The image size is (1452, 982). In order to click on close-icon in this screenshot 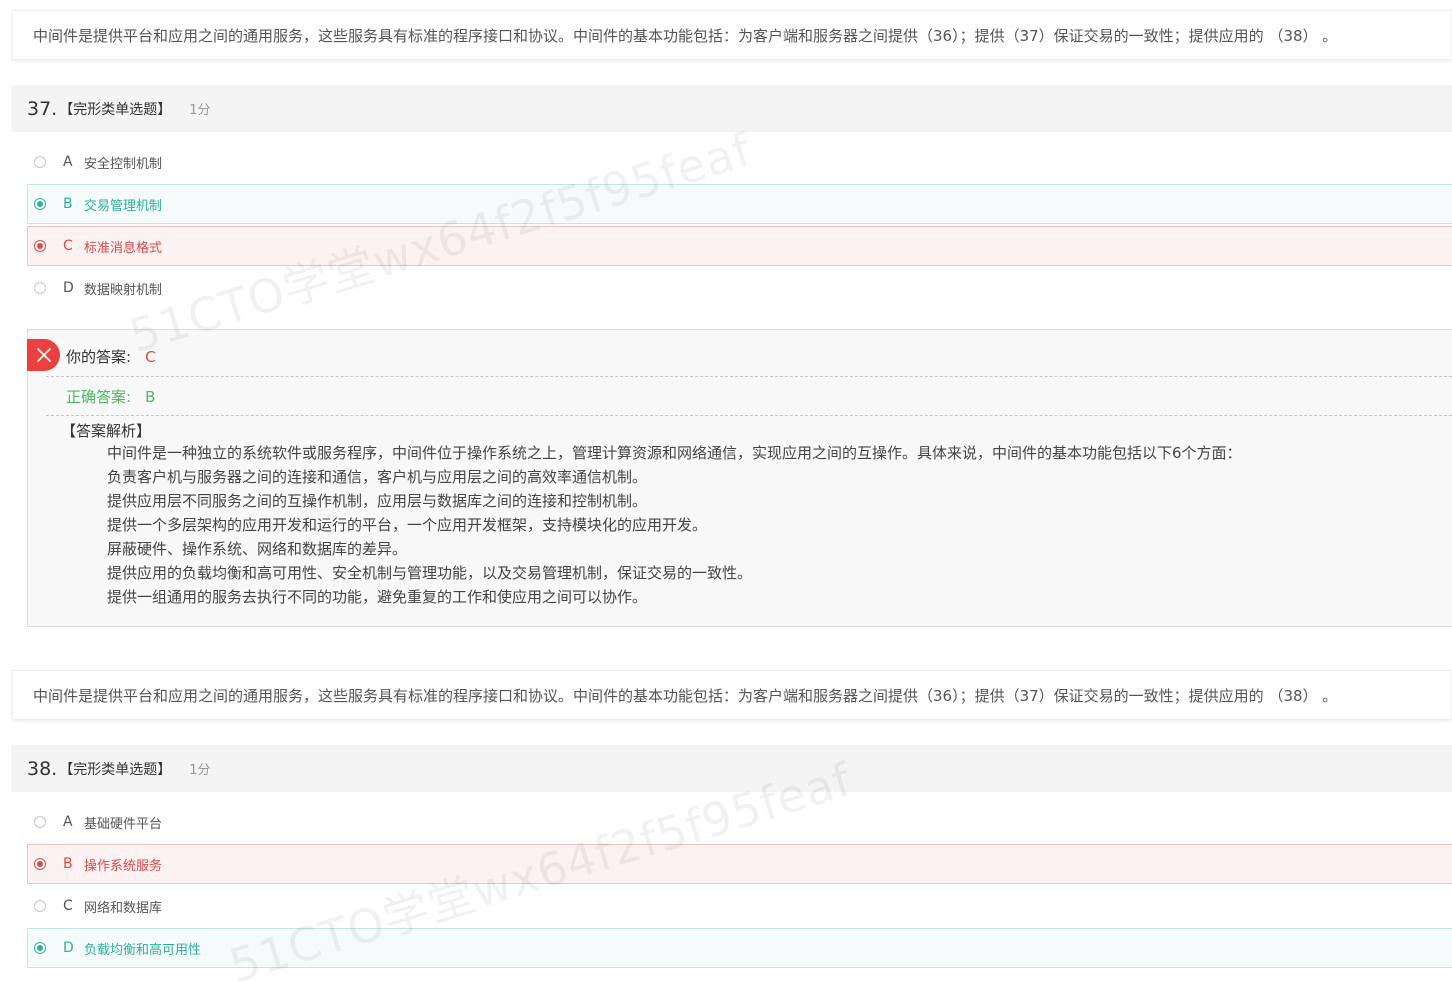, I will do `click(43, 355)`.